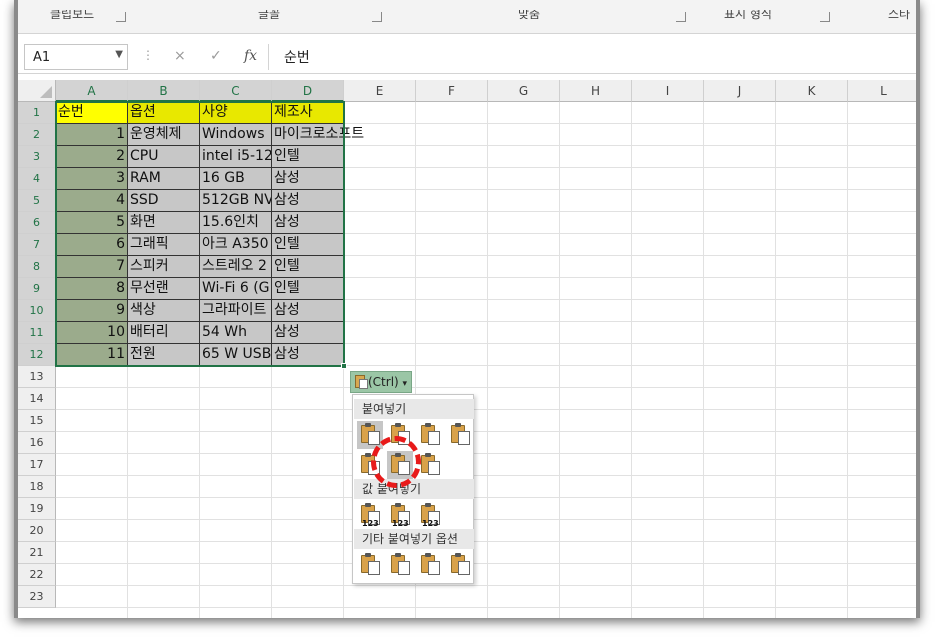  I want to click on row-header-13: 13, so click(37, 377).